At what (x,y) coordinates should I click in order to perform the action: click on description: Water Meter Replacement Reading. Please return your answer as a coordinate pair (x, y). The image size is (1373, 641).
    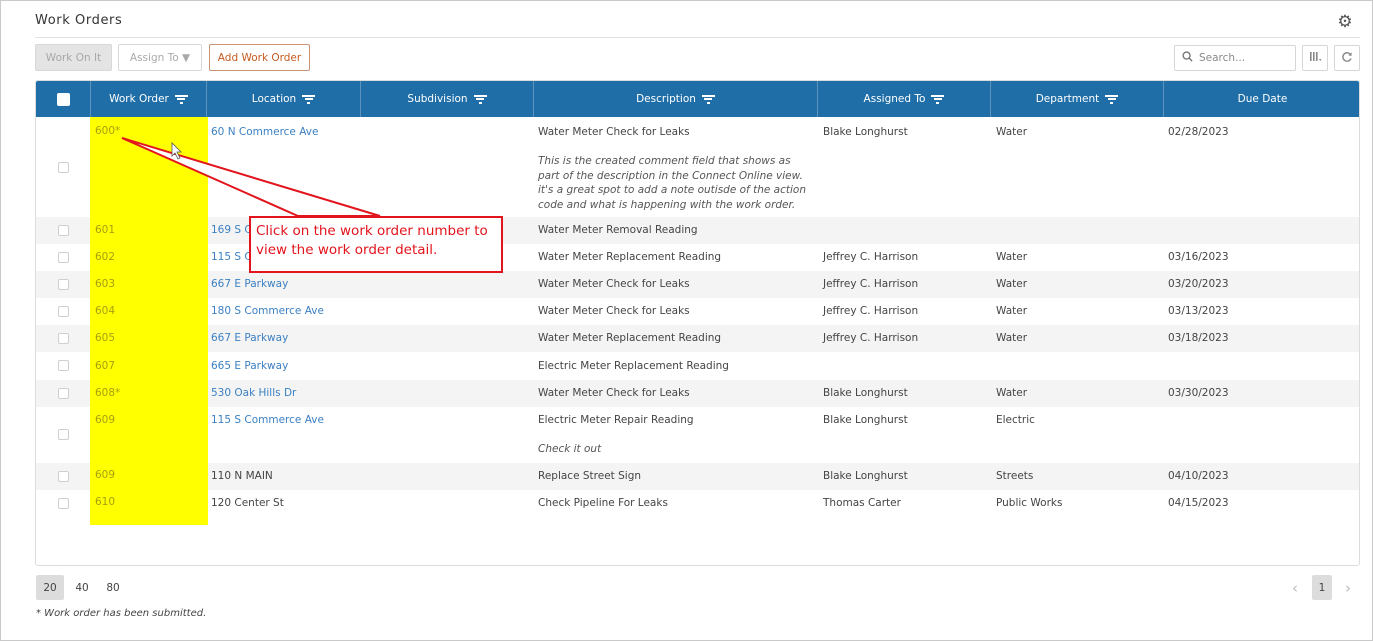
    Looking at the image, I should click on (630, 338).